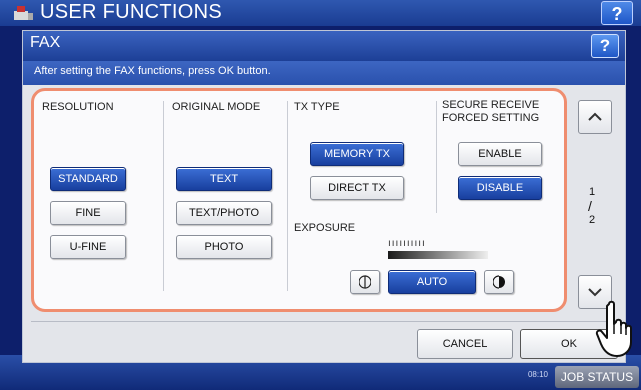 The image size is (641, 390). What do you see at coordinates (617, 13) in the screenshot?
I see `background-help-button: ?` at bounding box center [617, 13].